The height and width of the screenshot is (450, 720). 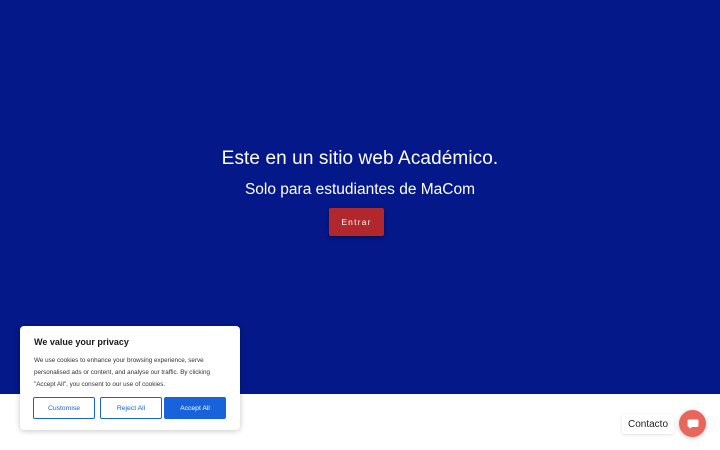 I want to click on enter-button: Entrar, so click(x=356, y=222).